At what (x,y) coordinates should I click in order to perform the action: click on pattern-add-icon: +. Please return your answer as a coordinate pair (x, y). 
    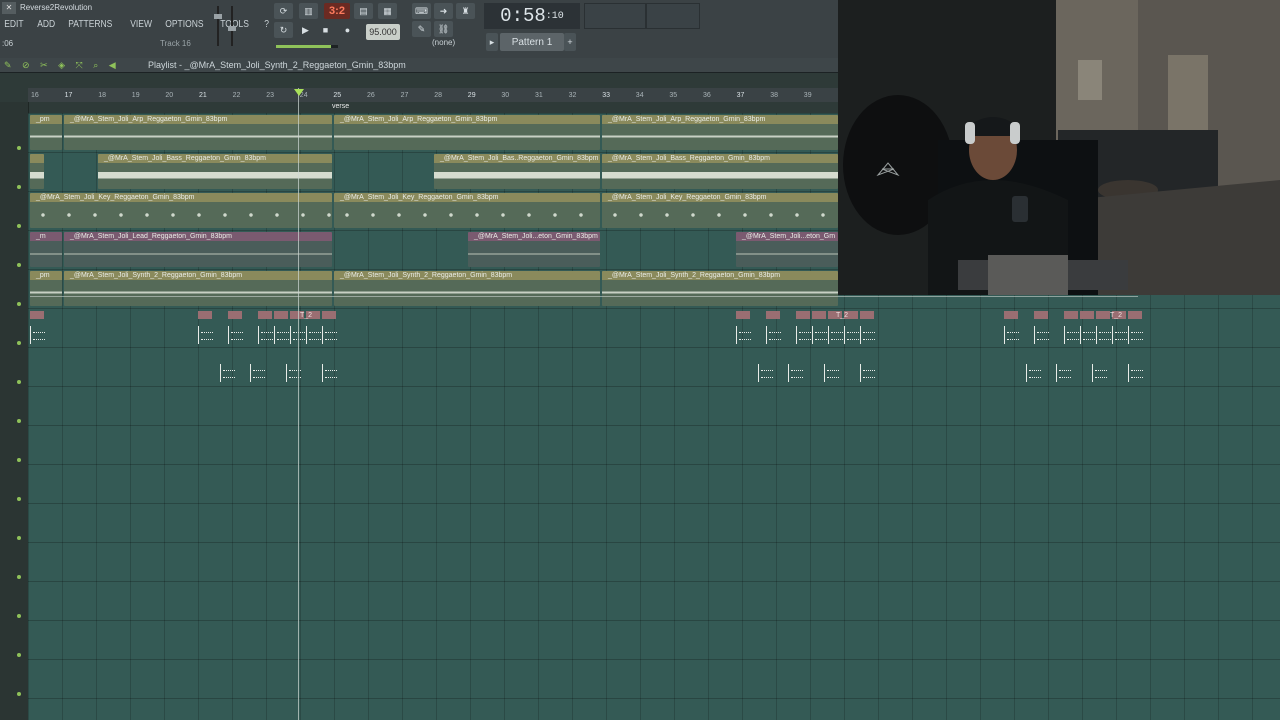
    Looking at the image, I should click on (570, 42).